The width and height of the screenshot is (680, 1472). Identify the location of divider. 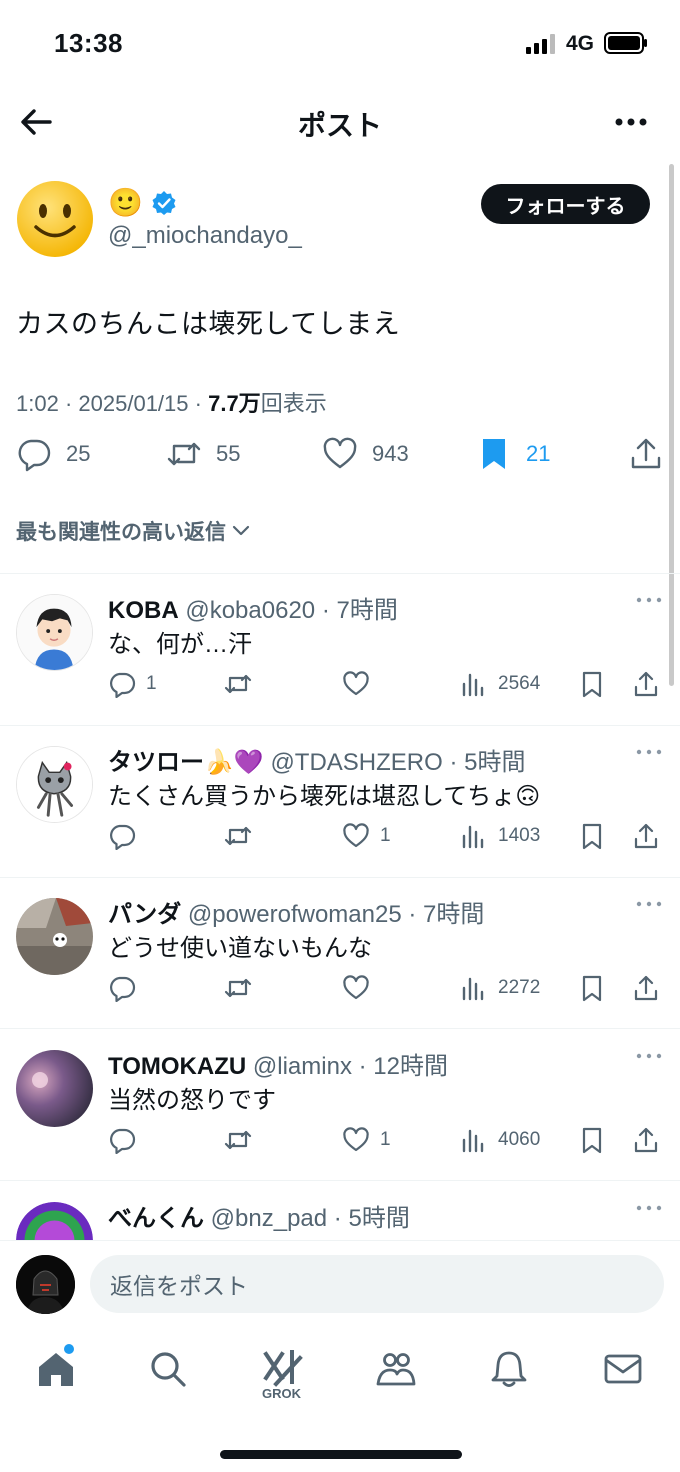
(340, 1180).